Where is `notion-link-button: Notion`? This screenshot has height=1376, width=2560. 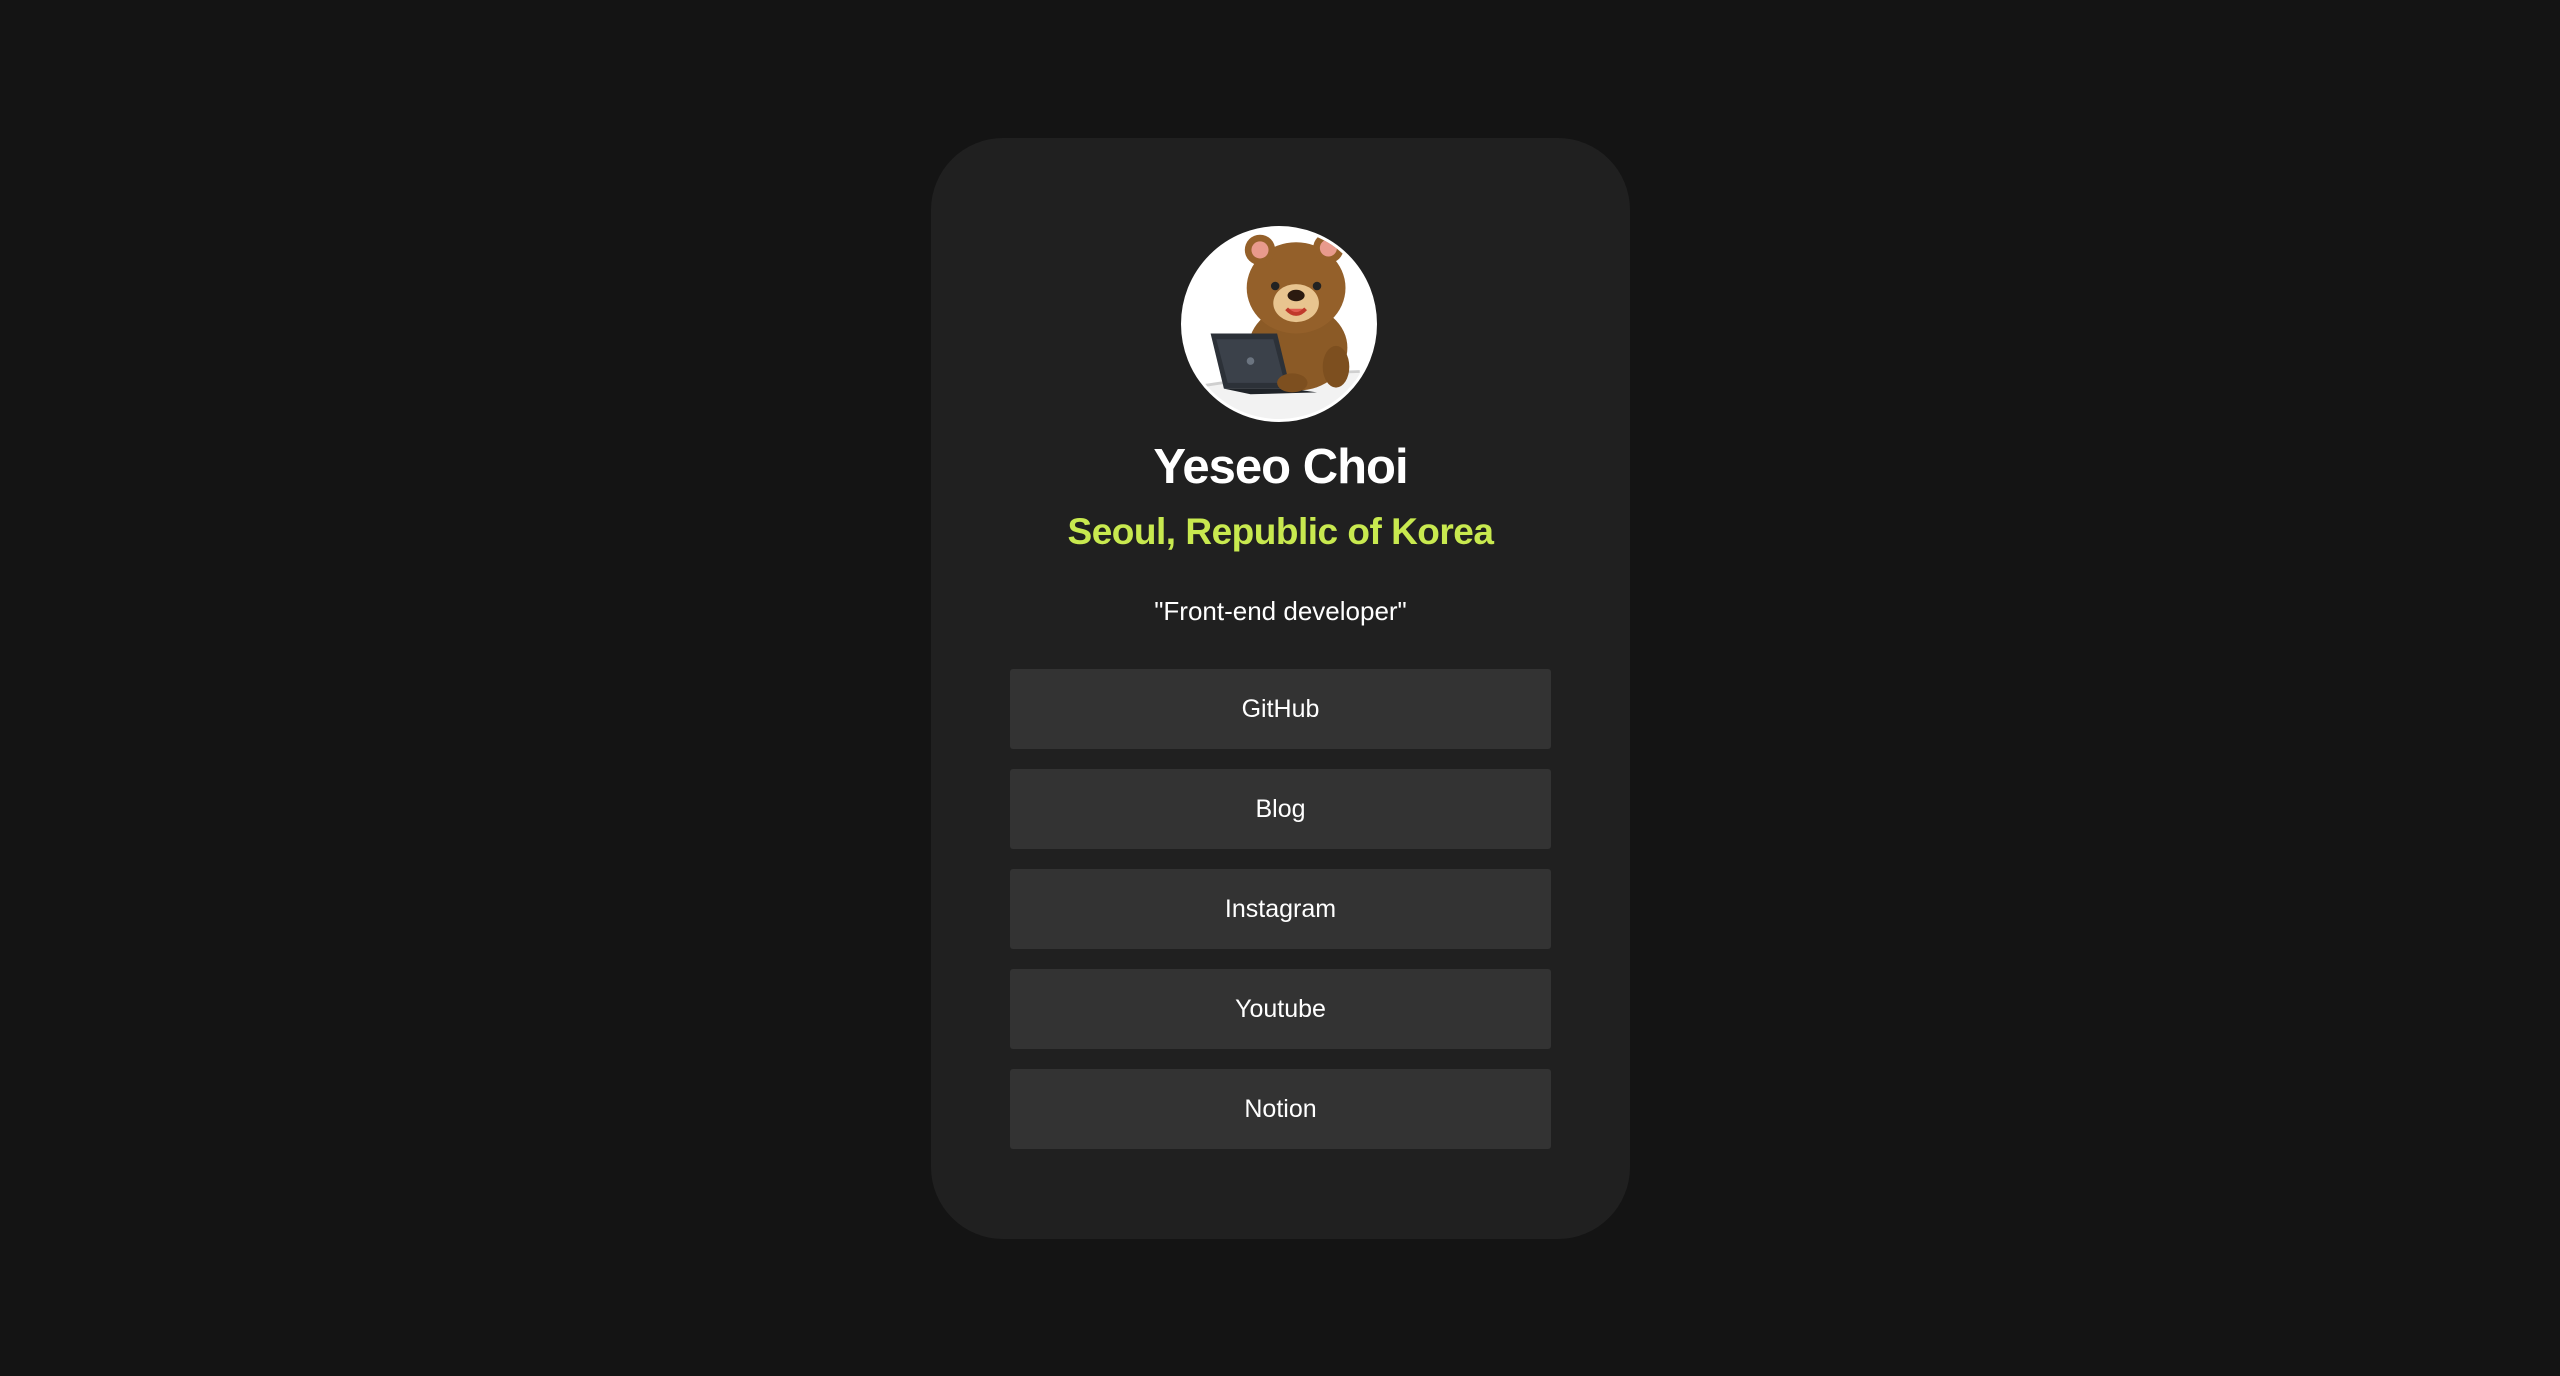
notion-link-button: Notion is located at coordinates (1280, 1109).